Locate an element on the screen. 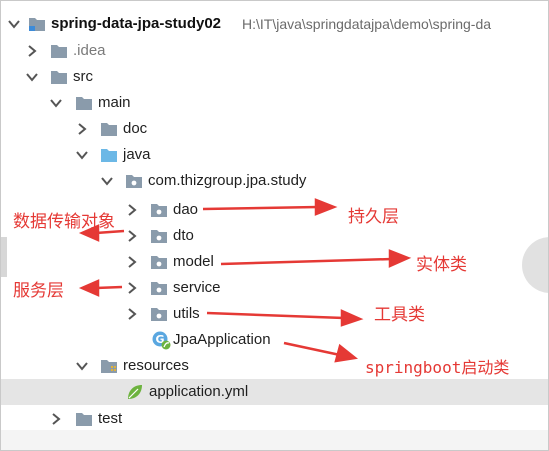  module-folder-icon is located at coordinates (37, 24).